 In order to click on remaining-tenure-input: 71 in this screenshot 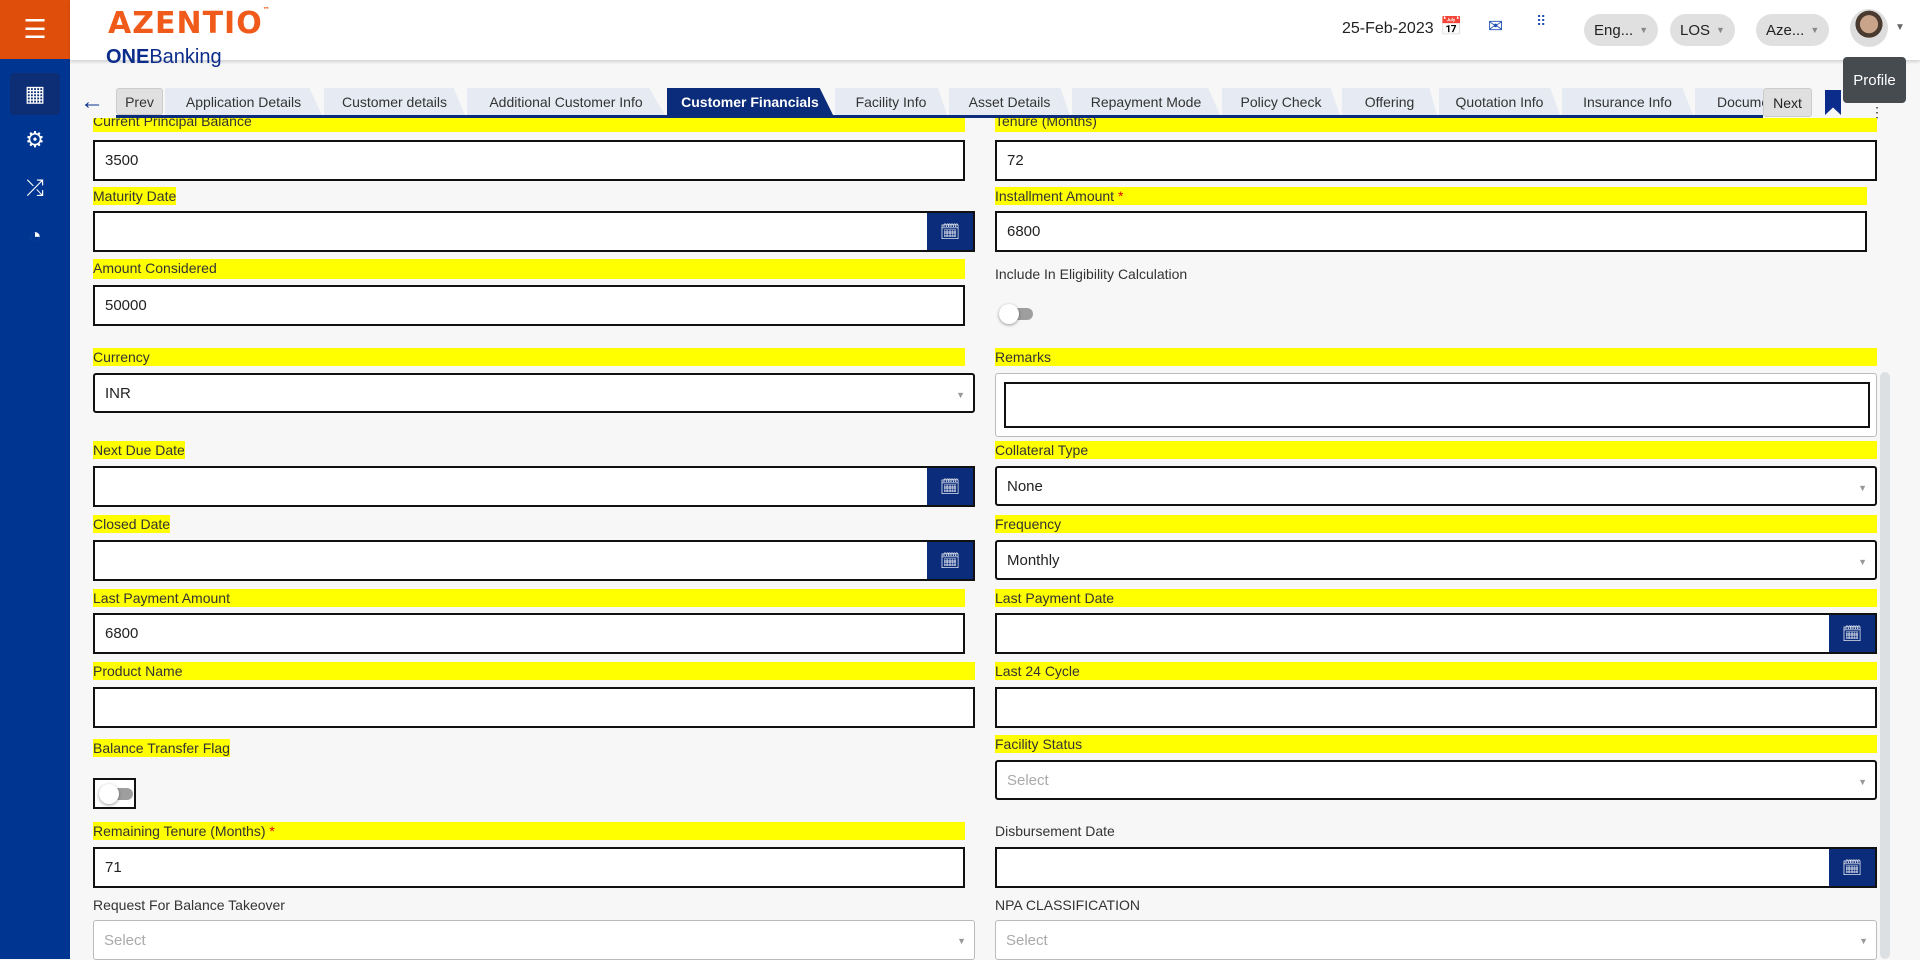, I will do `click(529, 867)`.